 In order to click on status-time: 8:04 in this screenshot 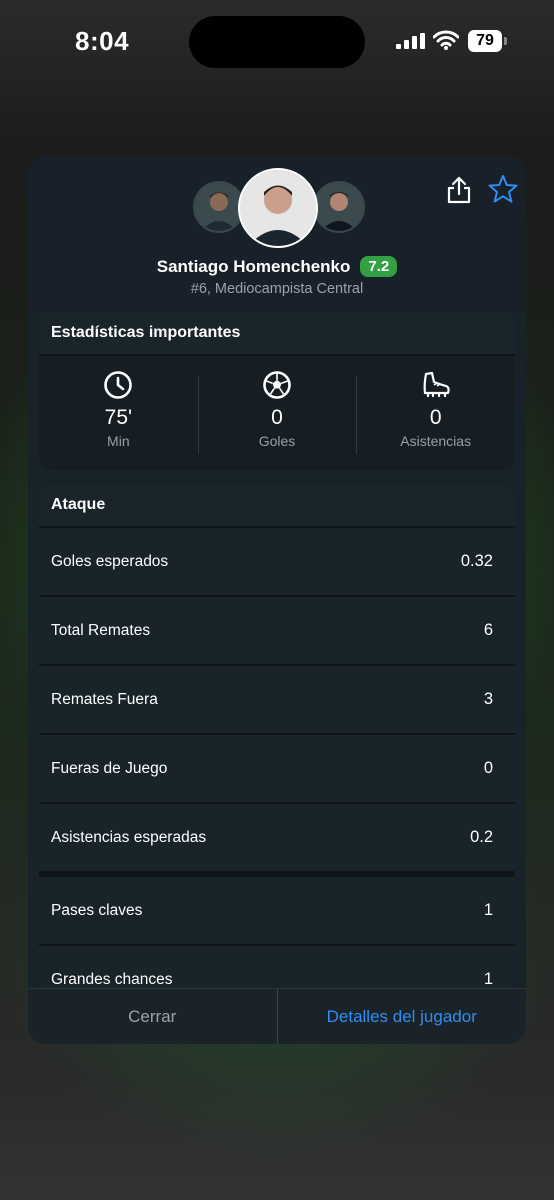, I will do `click(102, 41)`.